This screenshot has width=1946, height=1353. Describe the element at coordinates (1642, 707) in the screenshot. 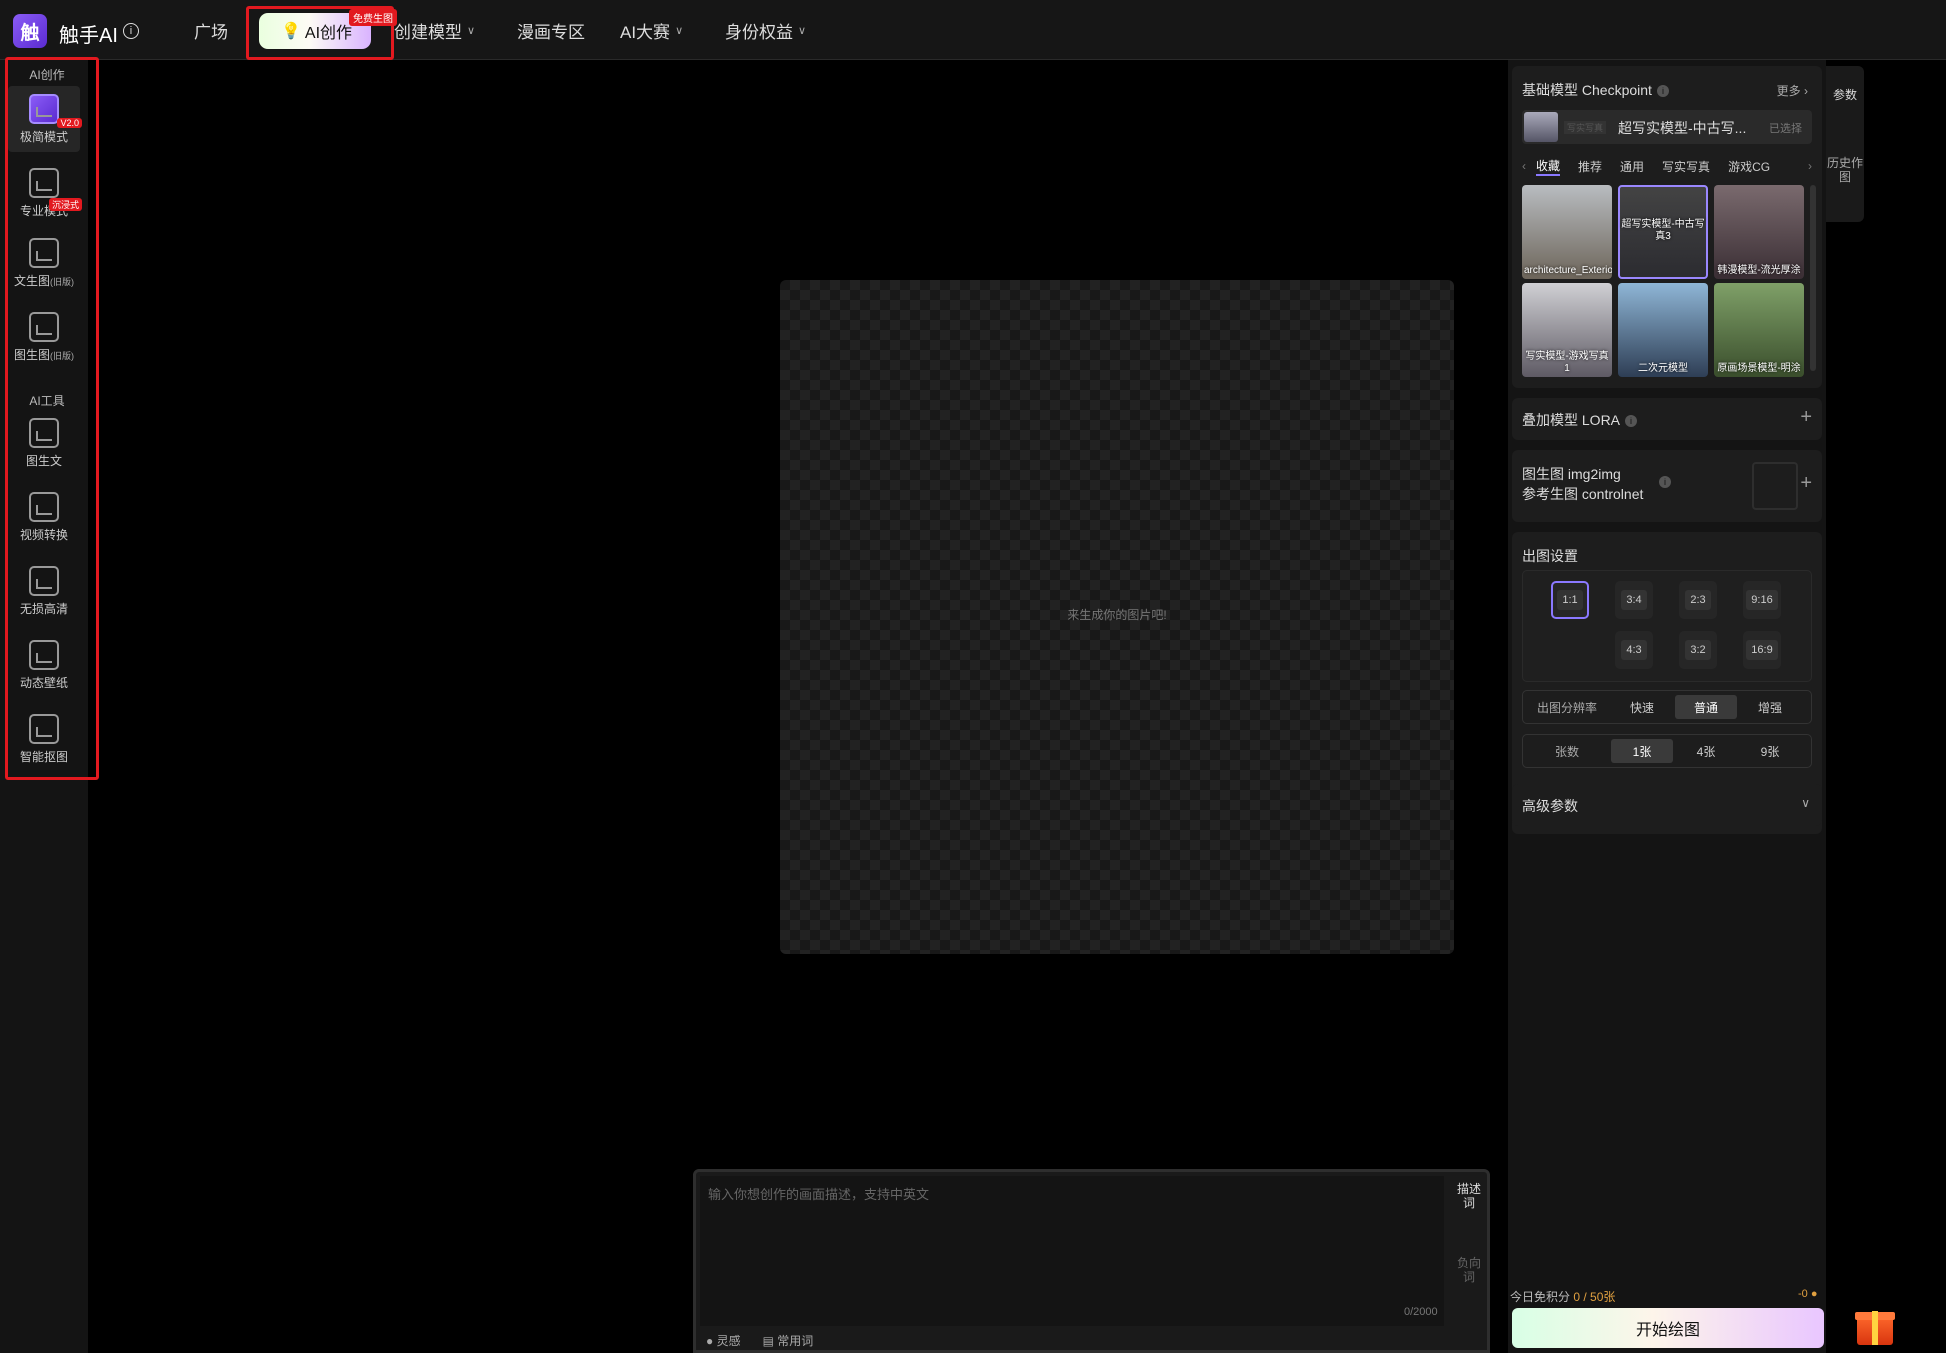

I see `resolution-fast: 快速` at that location.